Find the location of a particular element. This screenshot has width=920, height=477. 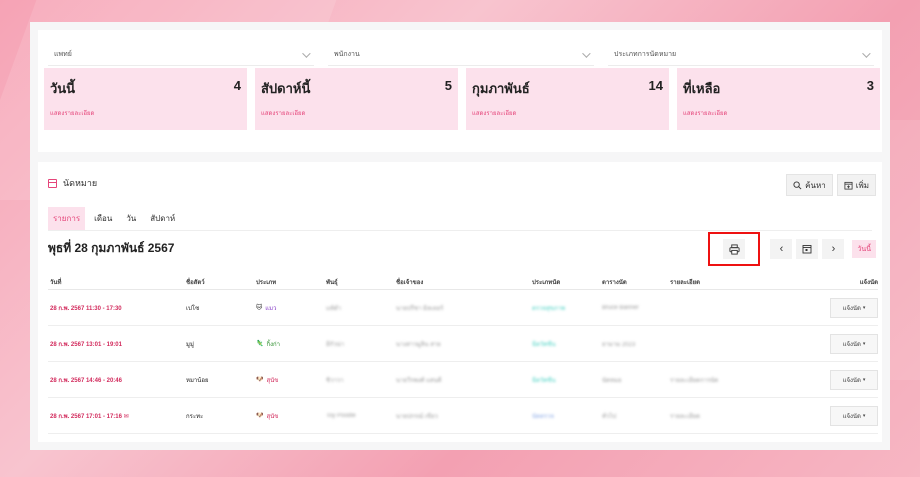

calendar-picker-button is located at coordinates (807, 249).